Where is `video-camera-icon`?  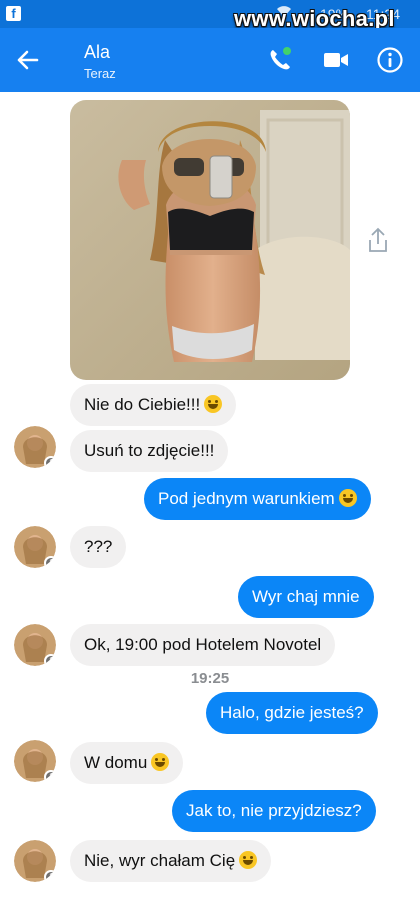
video-camera-icon is located at coordinates (336, 60).